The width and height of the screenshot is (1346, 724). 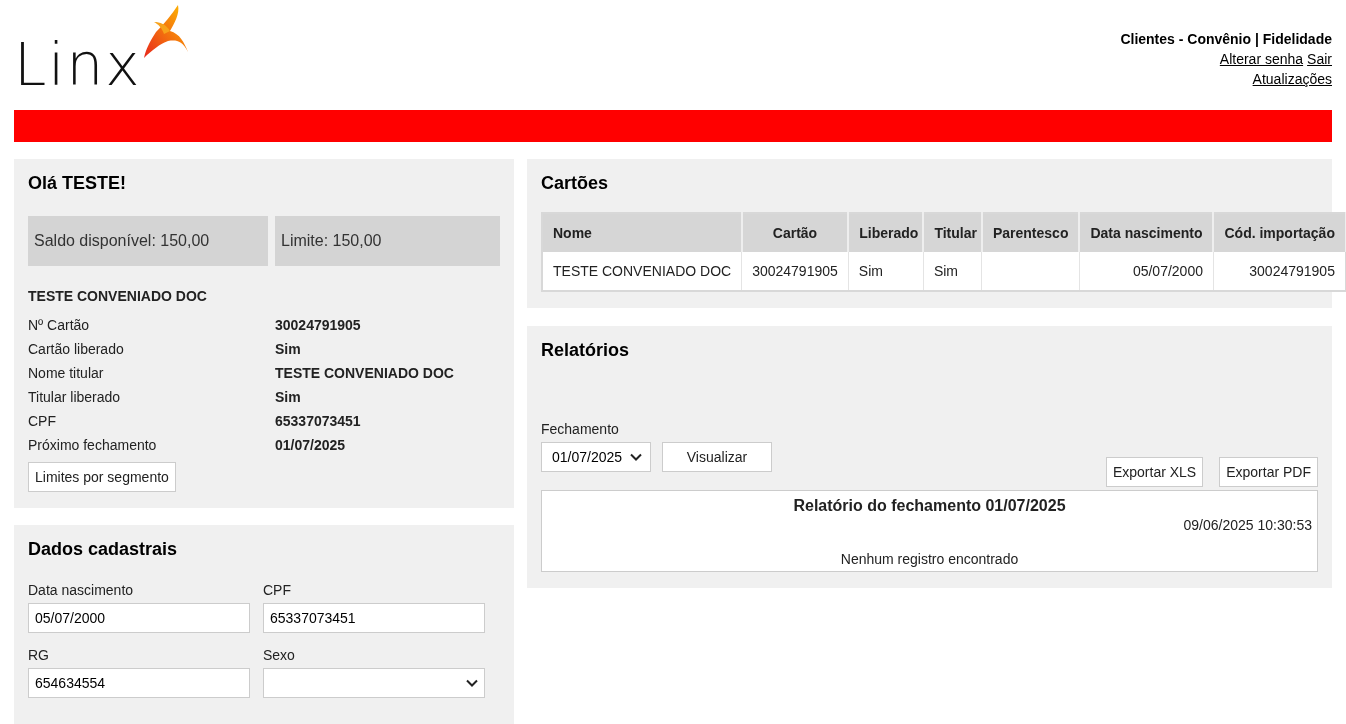 What do you see at coordinates (1247, 525) in the screenshot?
I see `report-timestamp: 09/06/2025 10:30:53` at bounding box center [1247, 525].